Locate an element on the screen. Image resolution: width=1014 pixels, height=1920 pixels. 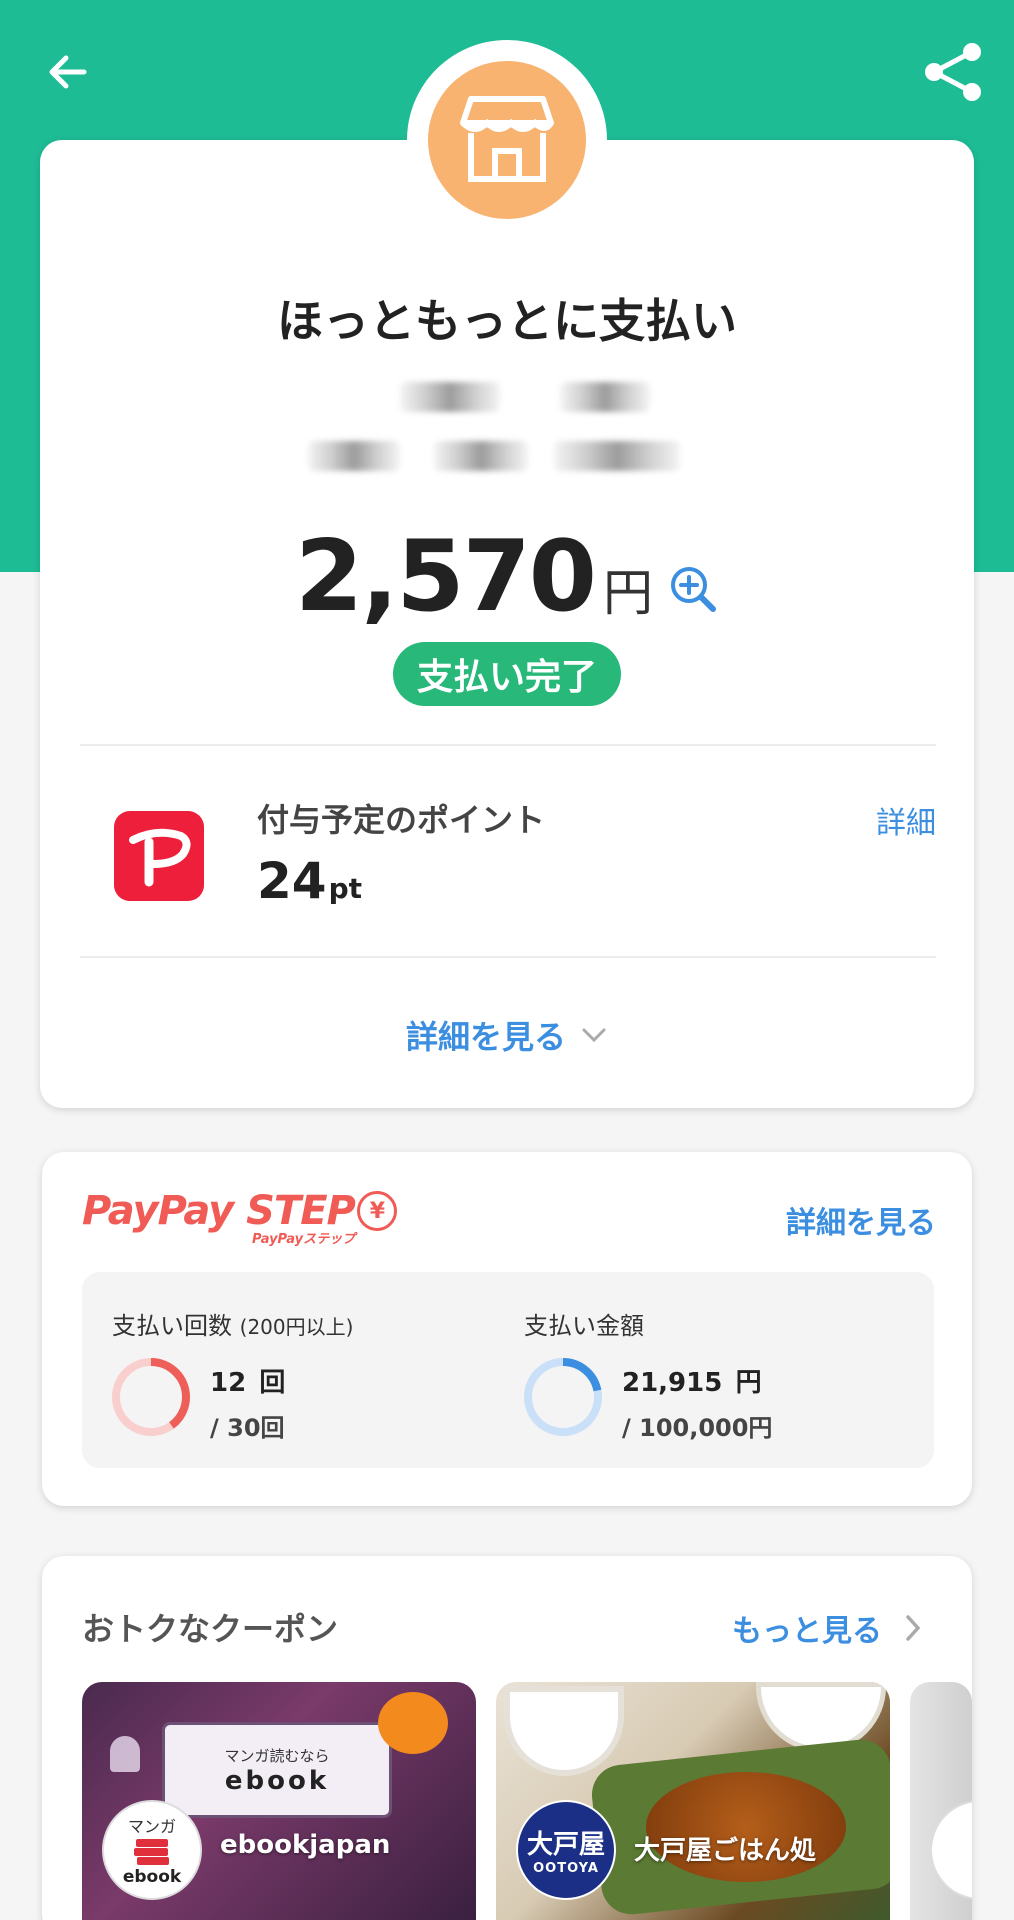
ootoya-badge-top: 大戸屋 is located at coordinates (565, 1845).